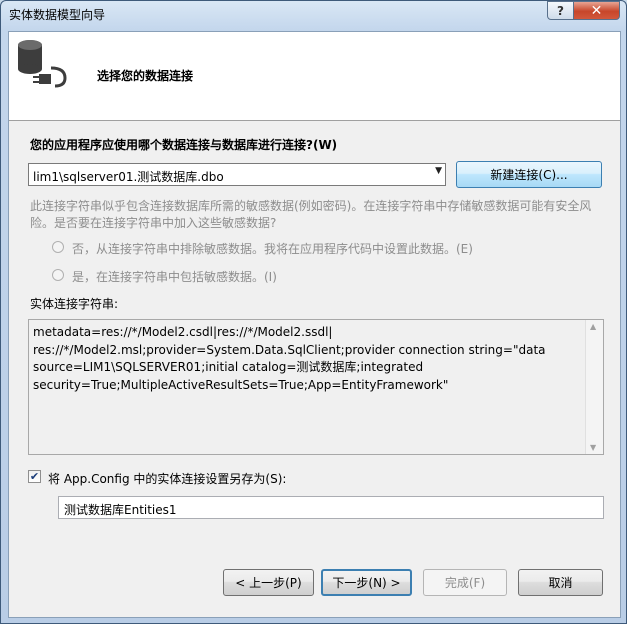 This screenshot has width=627, height=624. I want to click on window-title: 实体数据模型向导, so click(57, 15).